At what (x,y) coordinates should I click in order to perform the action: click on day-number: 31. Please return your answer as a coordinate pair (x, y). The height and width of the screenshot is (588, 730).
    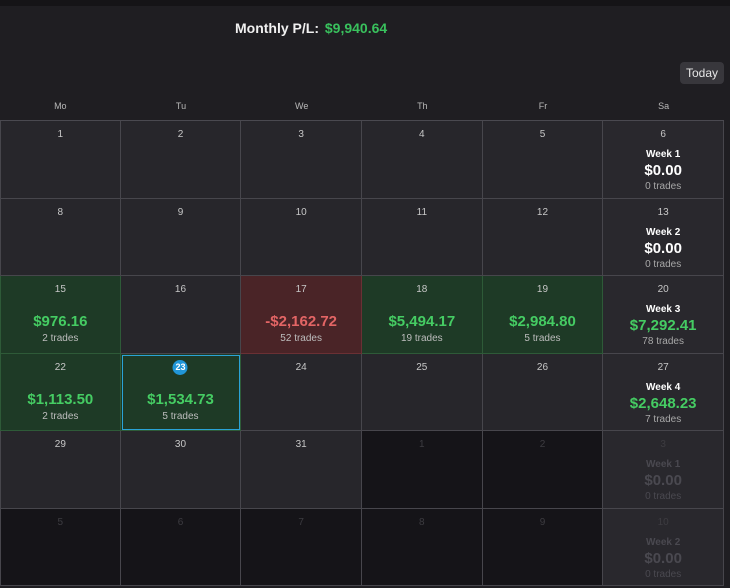
    Looking at the image, I should click on (301, 444).